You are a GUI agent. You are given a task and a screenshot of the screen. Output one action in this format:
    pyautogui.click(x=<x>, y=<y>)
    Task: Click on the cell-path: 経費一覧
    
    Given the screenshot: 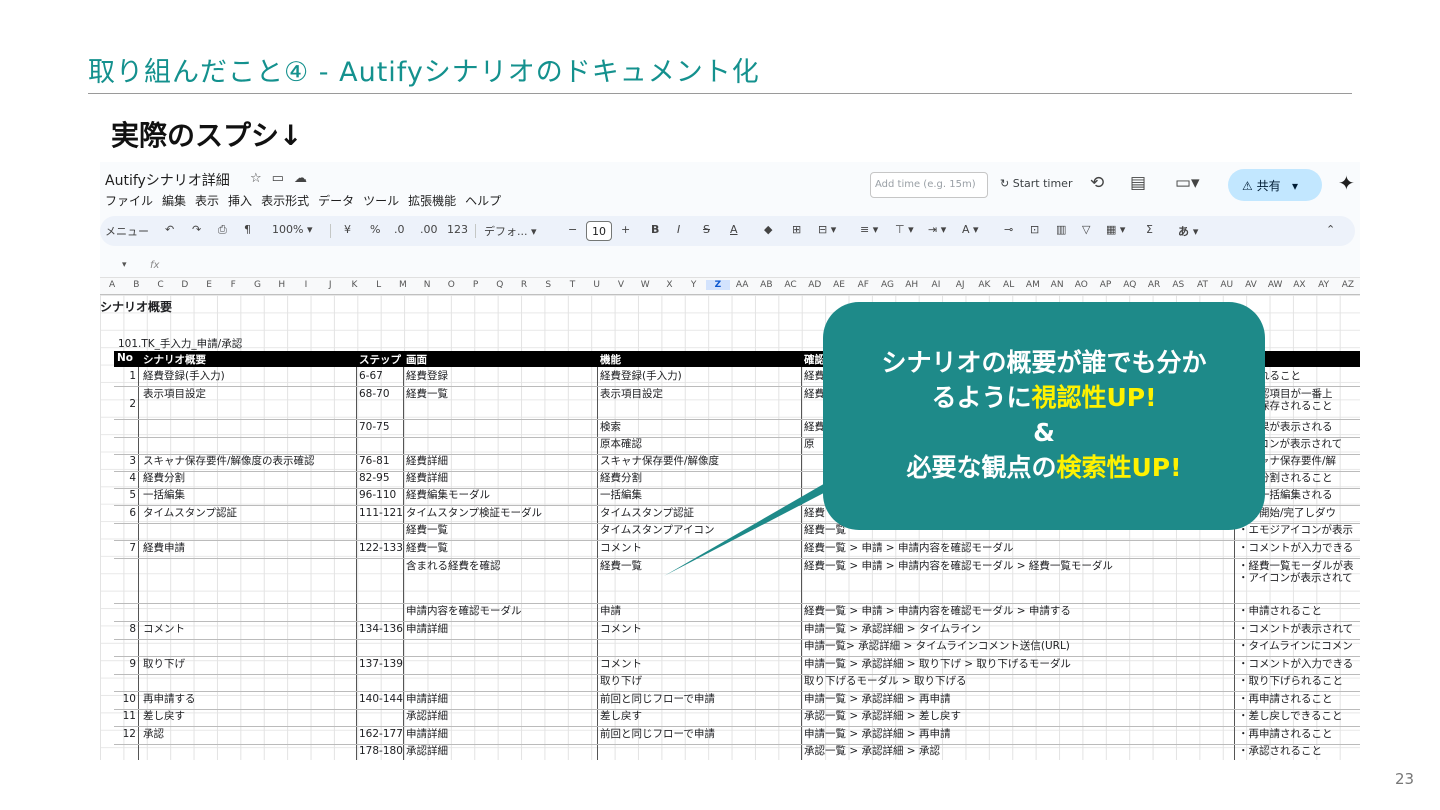 What is the action you would take?
    pyautogui.click(x=825, y=530)
    